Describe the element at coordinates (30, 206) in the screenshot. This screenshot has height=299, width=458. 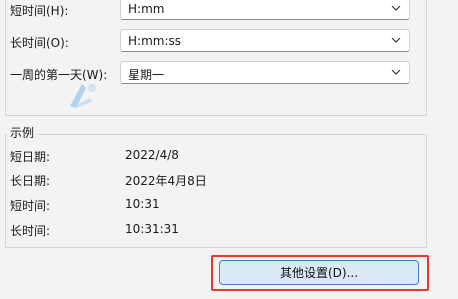
I see `short-time-example-label: 短时间:` at that location.